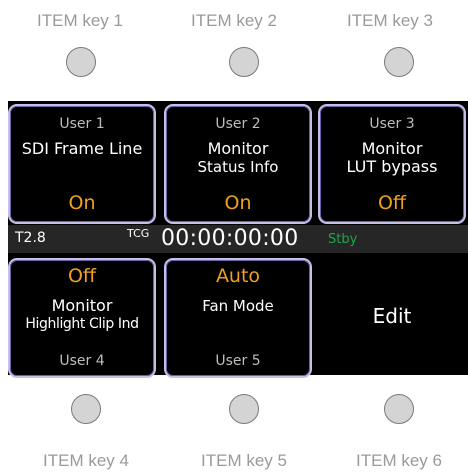 The image size is (468, 475). What do you see at coordinates (343, 239) in the screenshot?
I see `record-state: Stby` at bounding box center [343, 239].